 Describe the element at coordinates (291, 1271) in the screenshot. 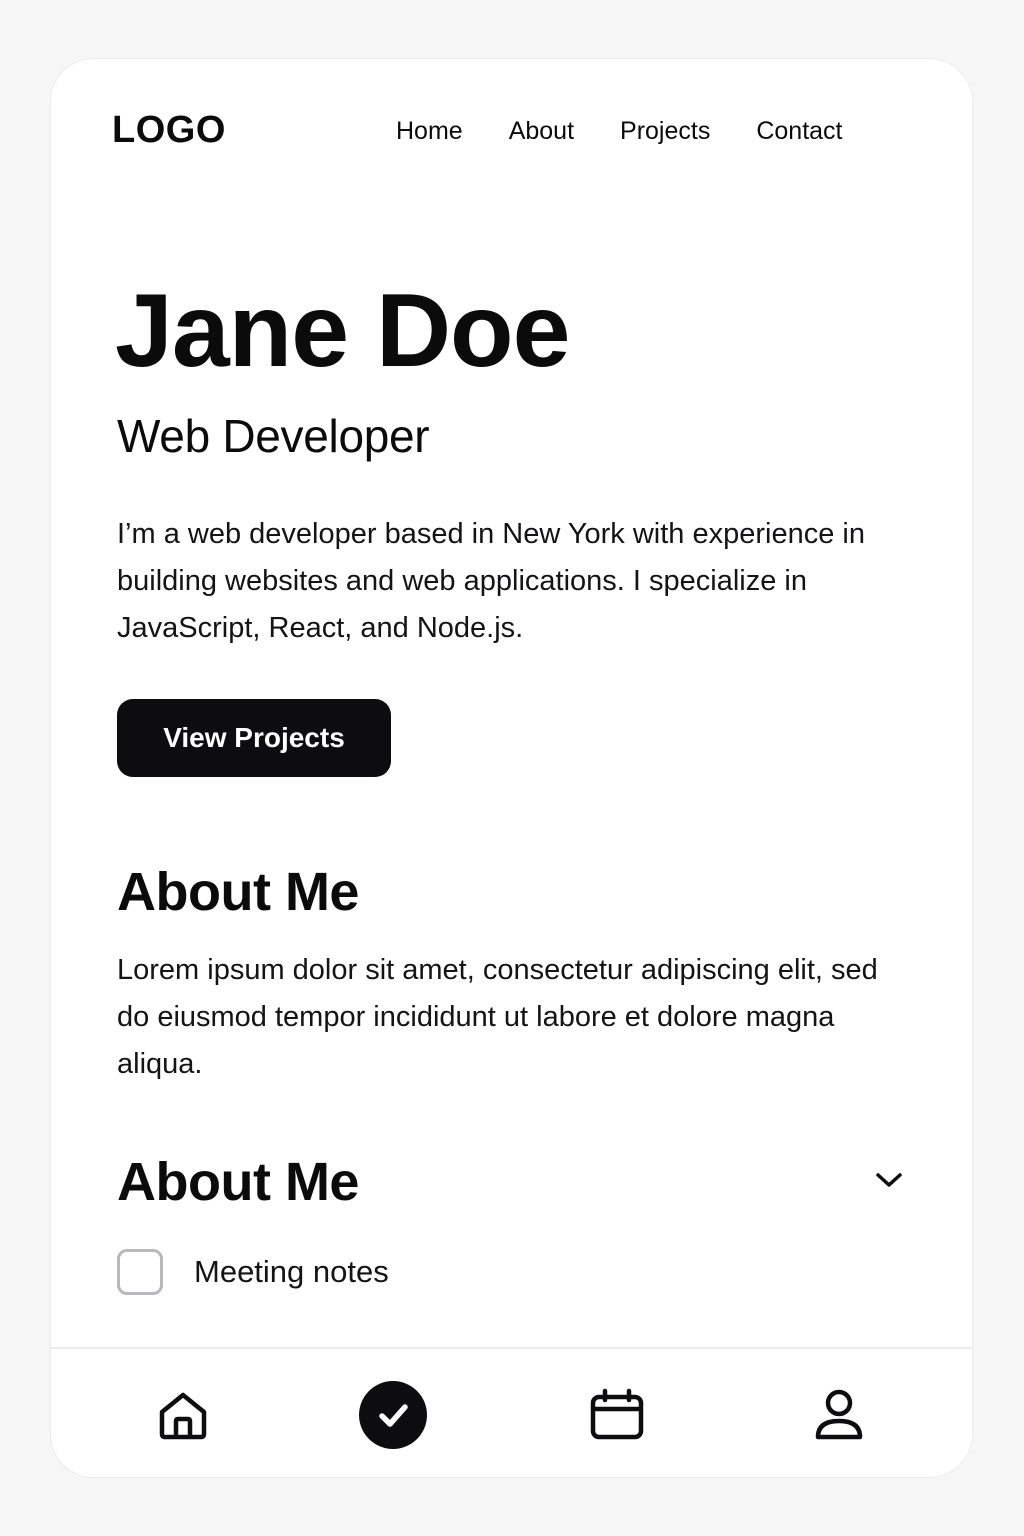

I see `checkbox-label: Meeting notes` at that location.